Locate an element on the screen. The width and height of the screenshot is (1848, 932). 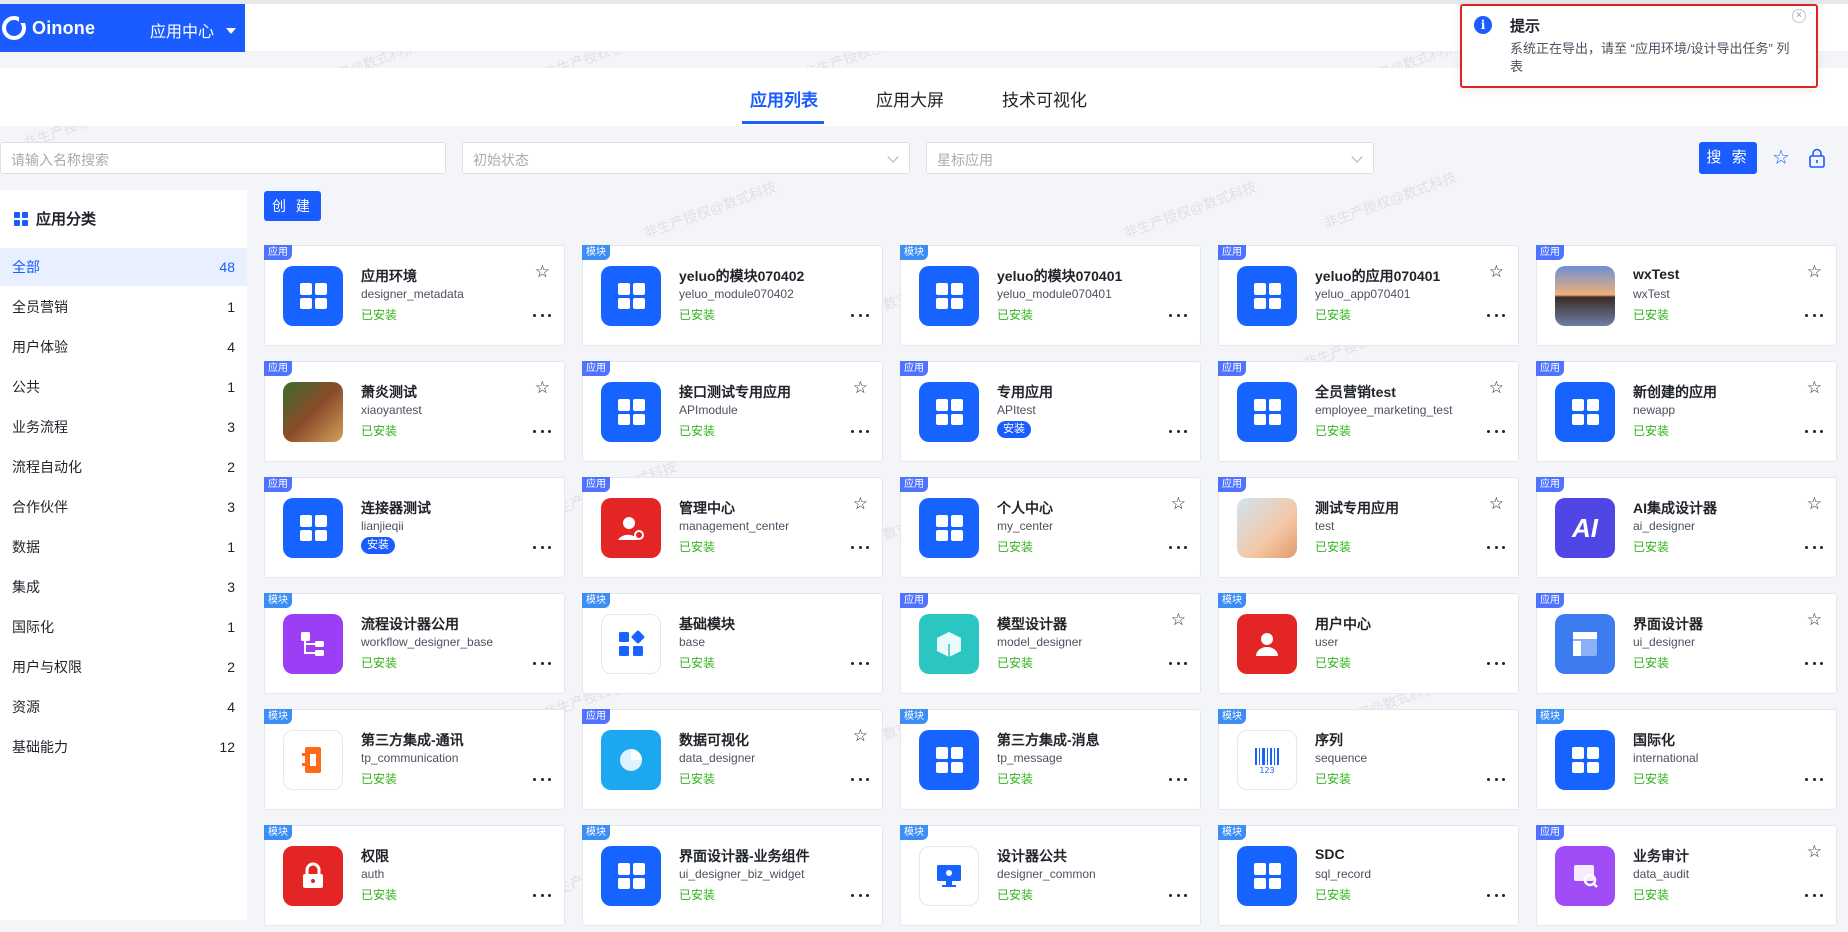
app-card: 应用 新创建的应用 newapp 已安装 ☆ is located at coordinates (1686, 411).